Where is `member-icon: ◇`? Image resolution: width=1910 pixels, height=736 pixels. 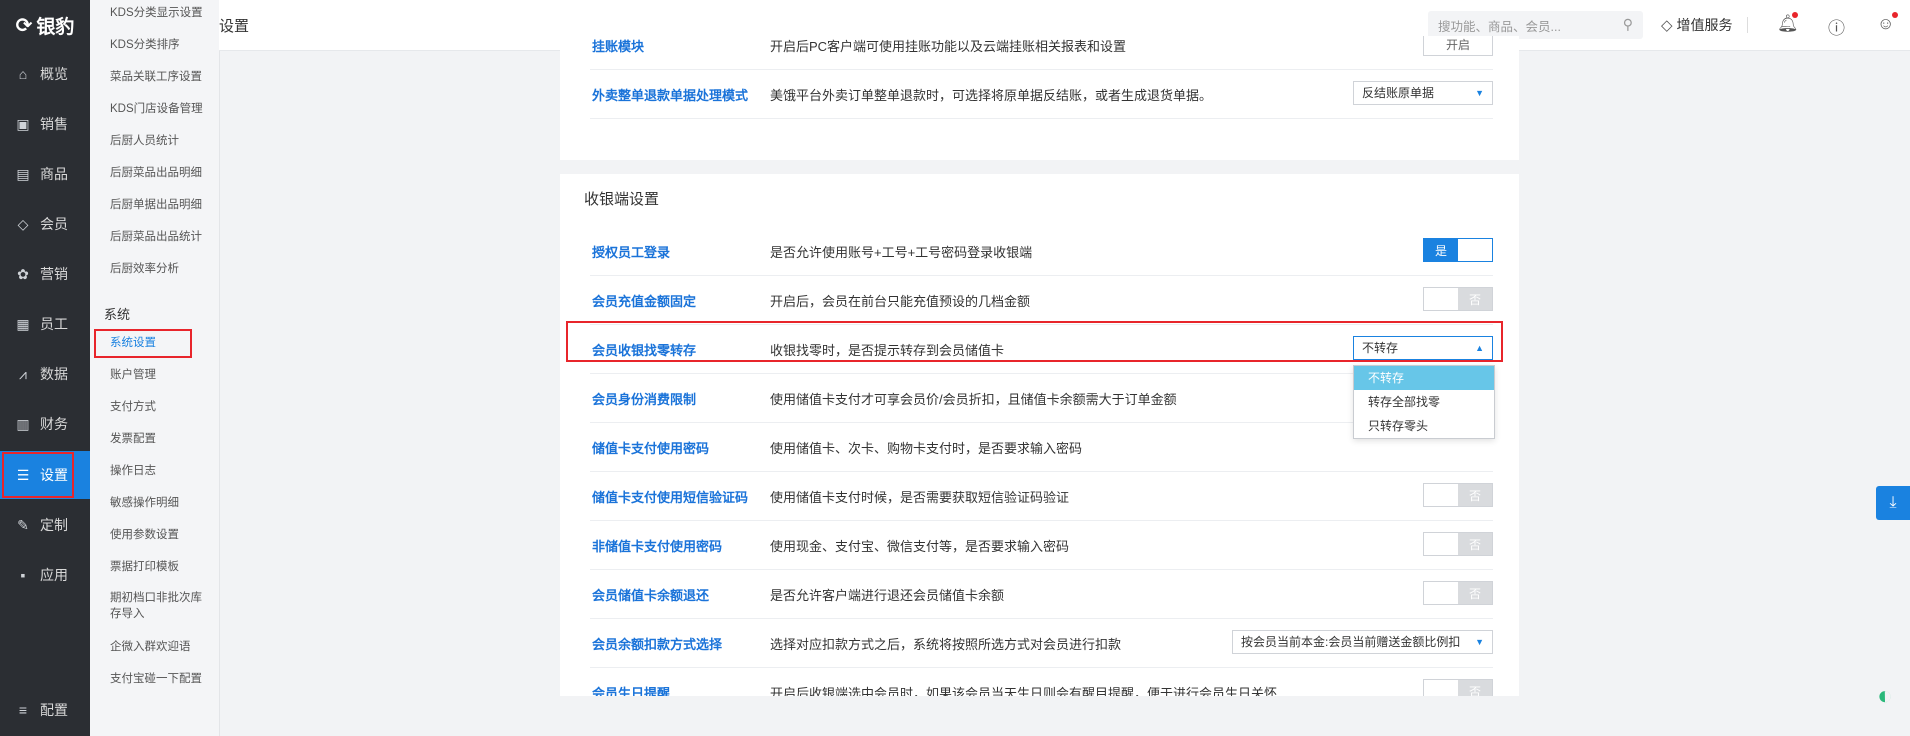 member-icon: ◇ is located at coordinates (23, 223).